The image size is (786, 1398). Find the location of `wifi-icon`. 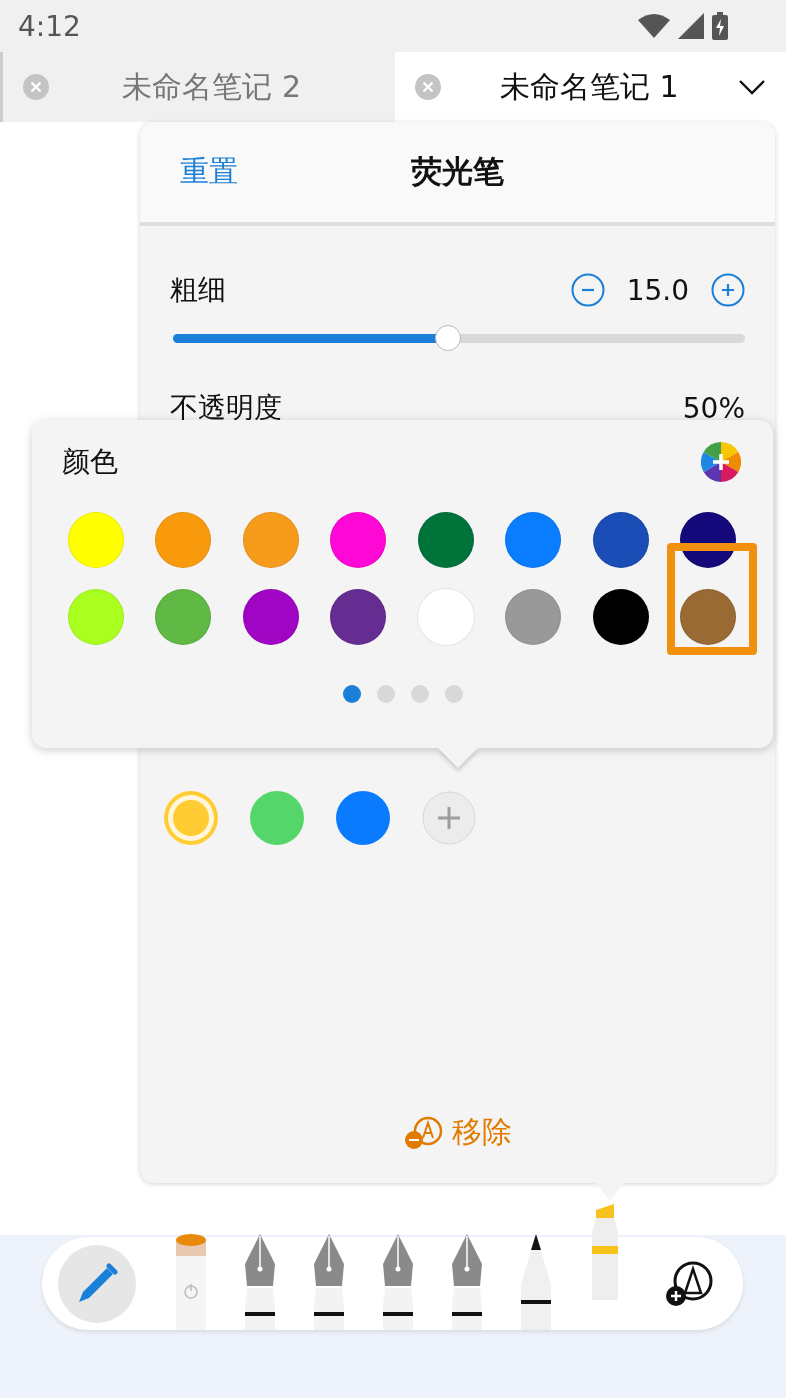

wifi-icon is located at coordinates (654, 26).